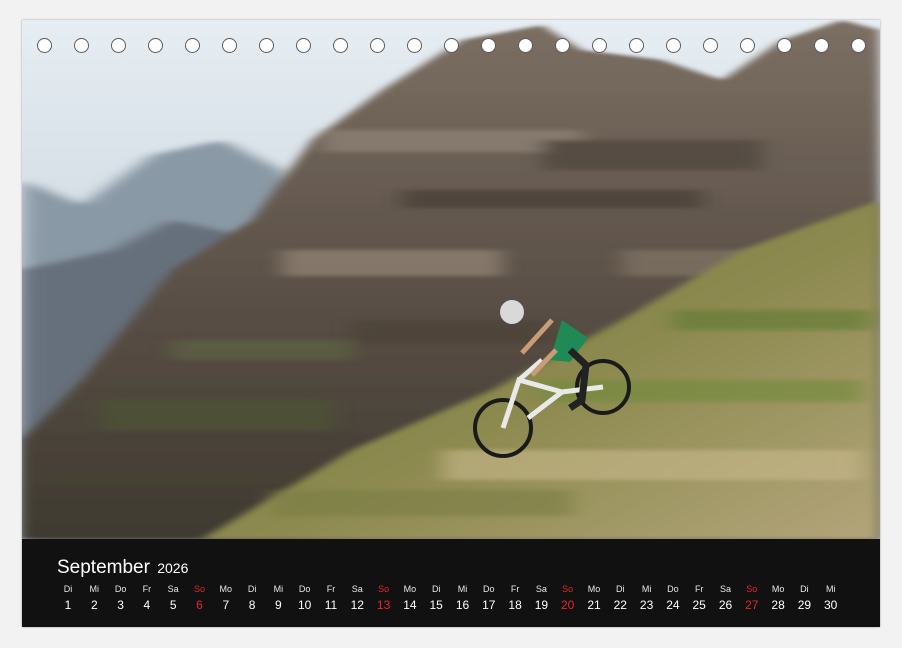  What do you see at coordinates (804, 605) in the screenshot?
I see `day-number: 29` at bounding box center [804, 605].